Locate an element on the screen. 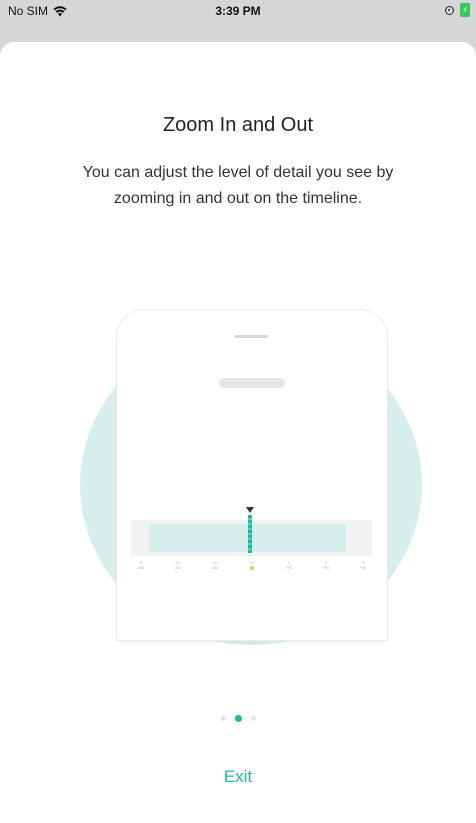 The height and width of the screenshot is (823, 476). page-title: Zoom In and Out is located at coordinates (238, 125).